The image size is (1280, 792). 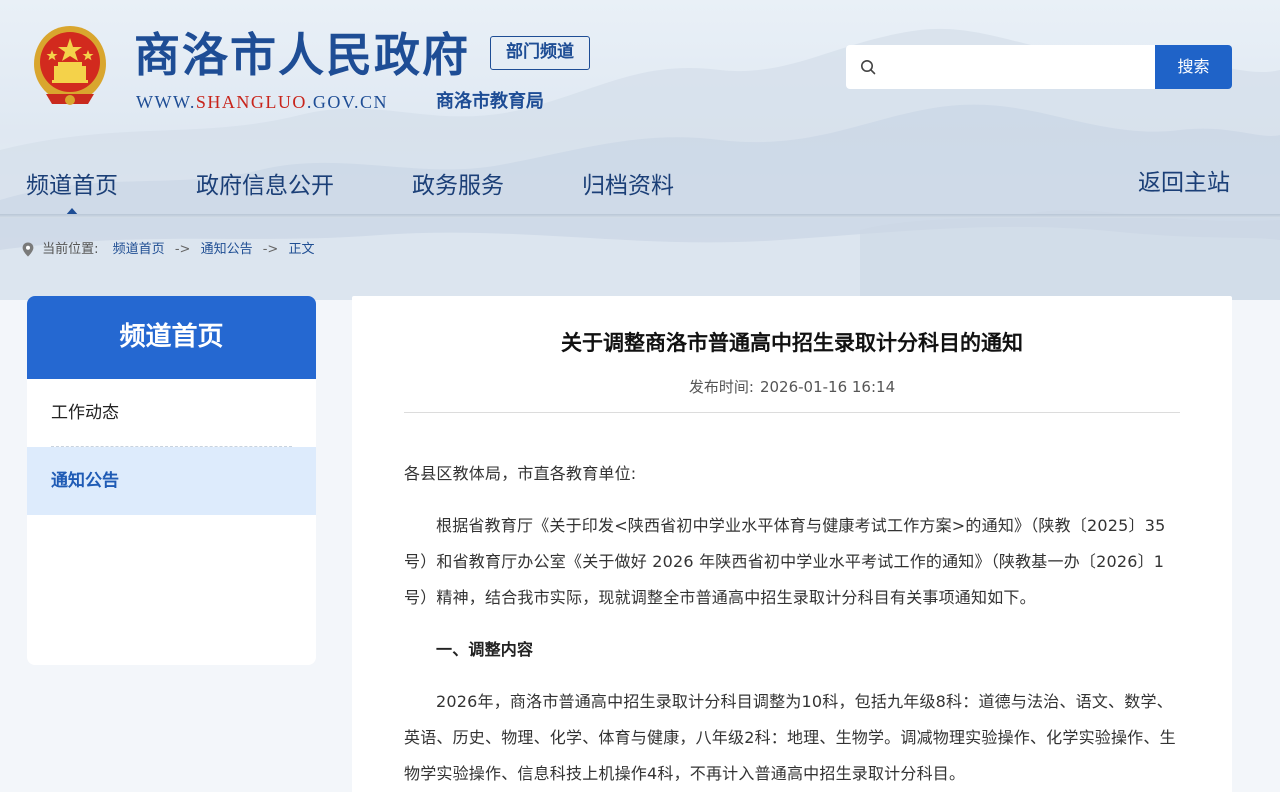 What do you see at coordinates (227, 250) in the screenshot?
I see `breadcrumb-link-notices: 通知公告` at bounding box center [227, 250].